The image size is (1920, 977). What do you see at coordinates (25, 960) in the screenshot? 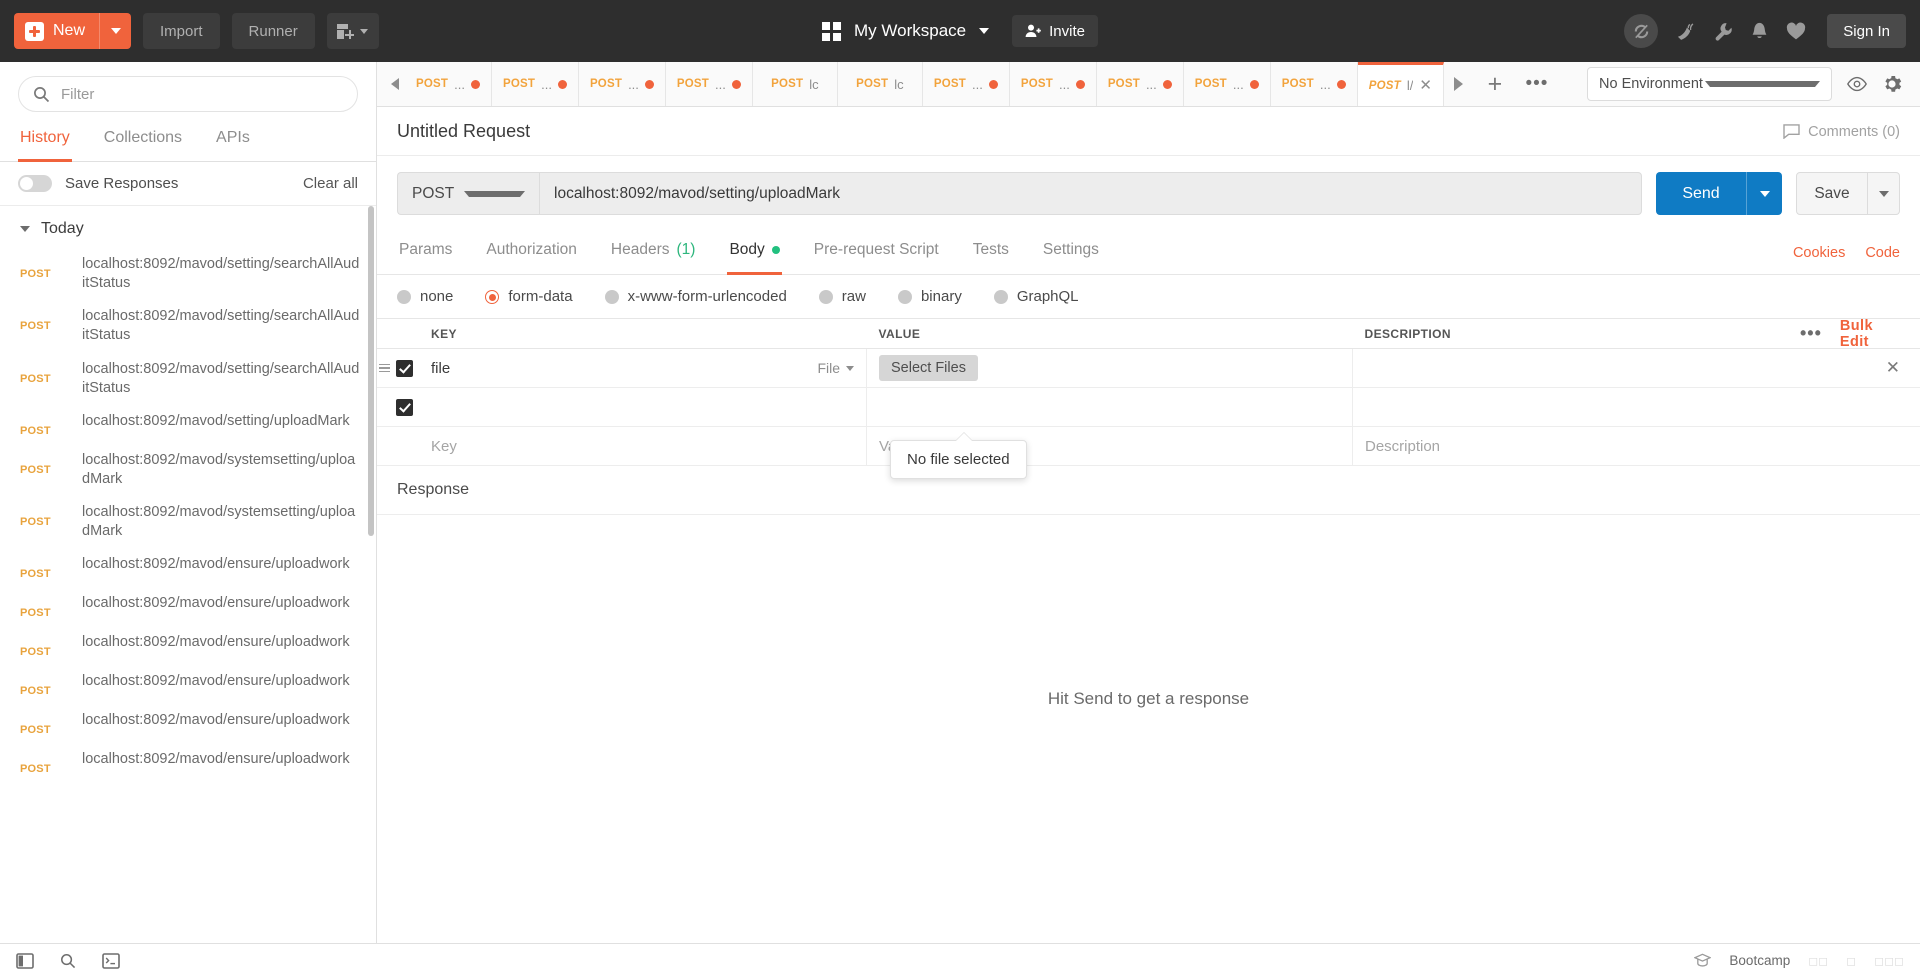
I see `sidebar-toggle-icon` at bounding box center [25, 960].